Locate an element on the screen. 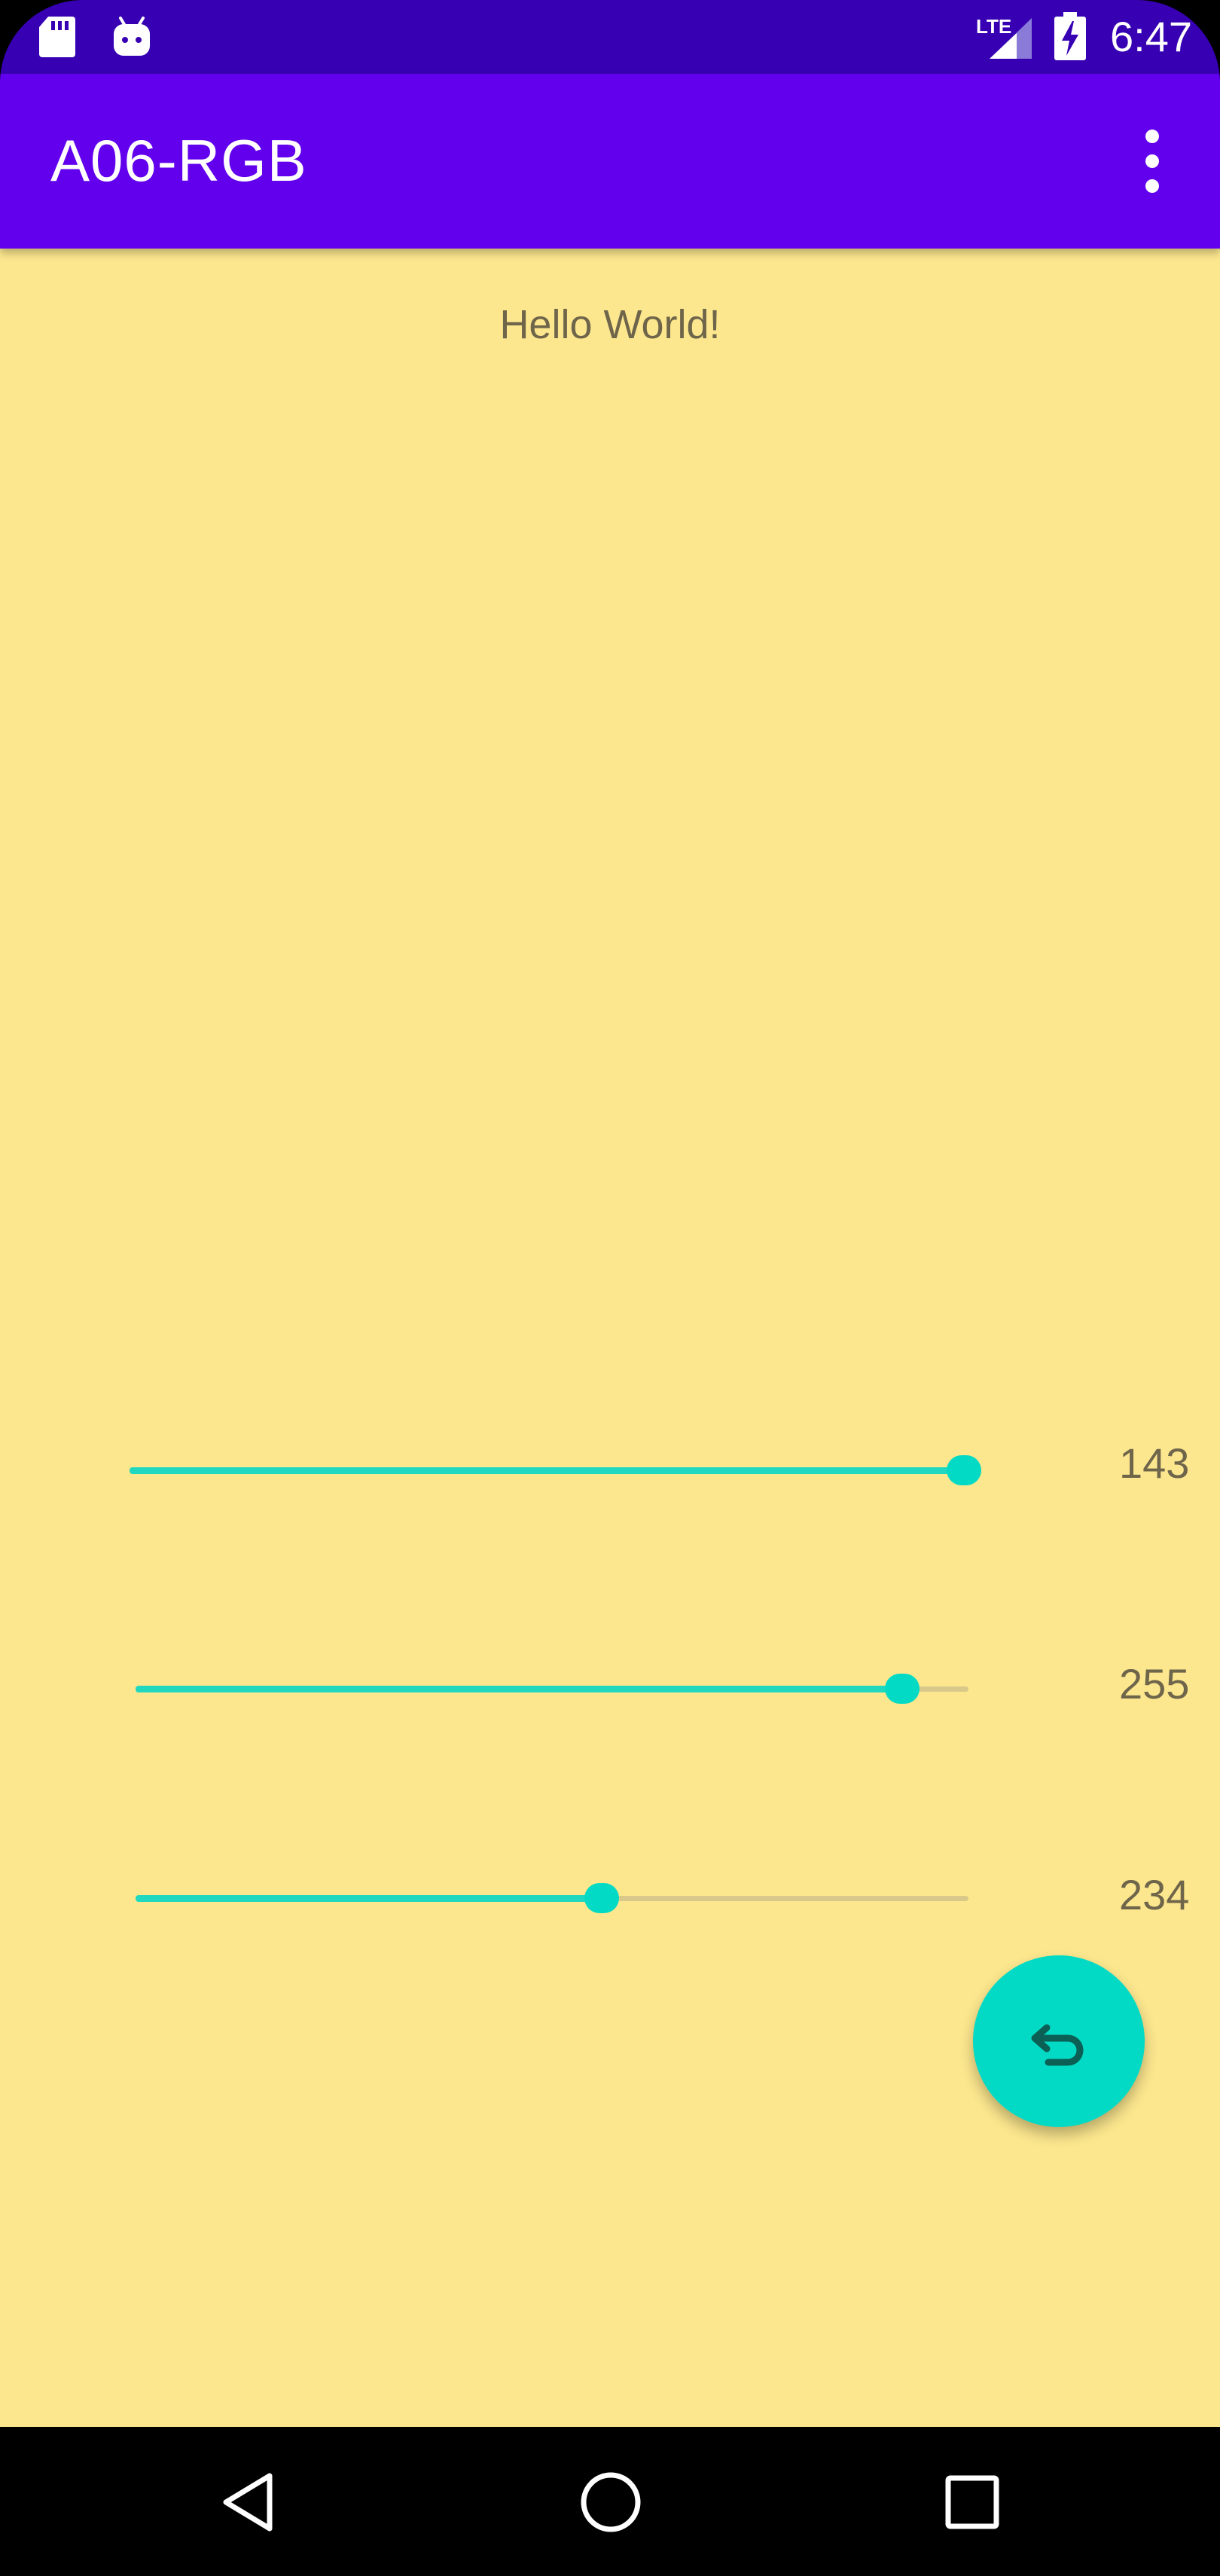 This screenshot has width=1220, height=2576. green-slider is located at coordinates (552, 1689).